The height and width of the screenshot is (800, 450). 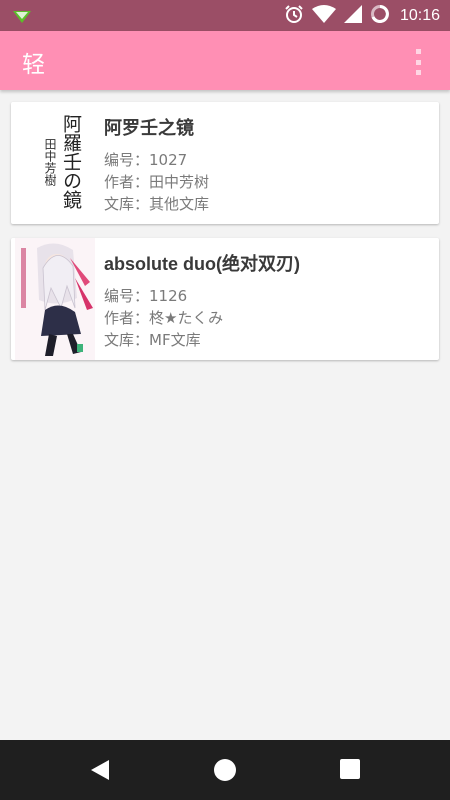 What do you see at coordinates (168, 296) in the screenshot?
I see `number-value: 1126` at bounding box center [168, 296].